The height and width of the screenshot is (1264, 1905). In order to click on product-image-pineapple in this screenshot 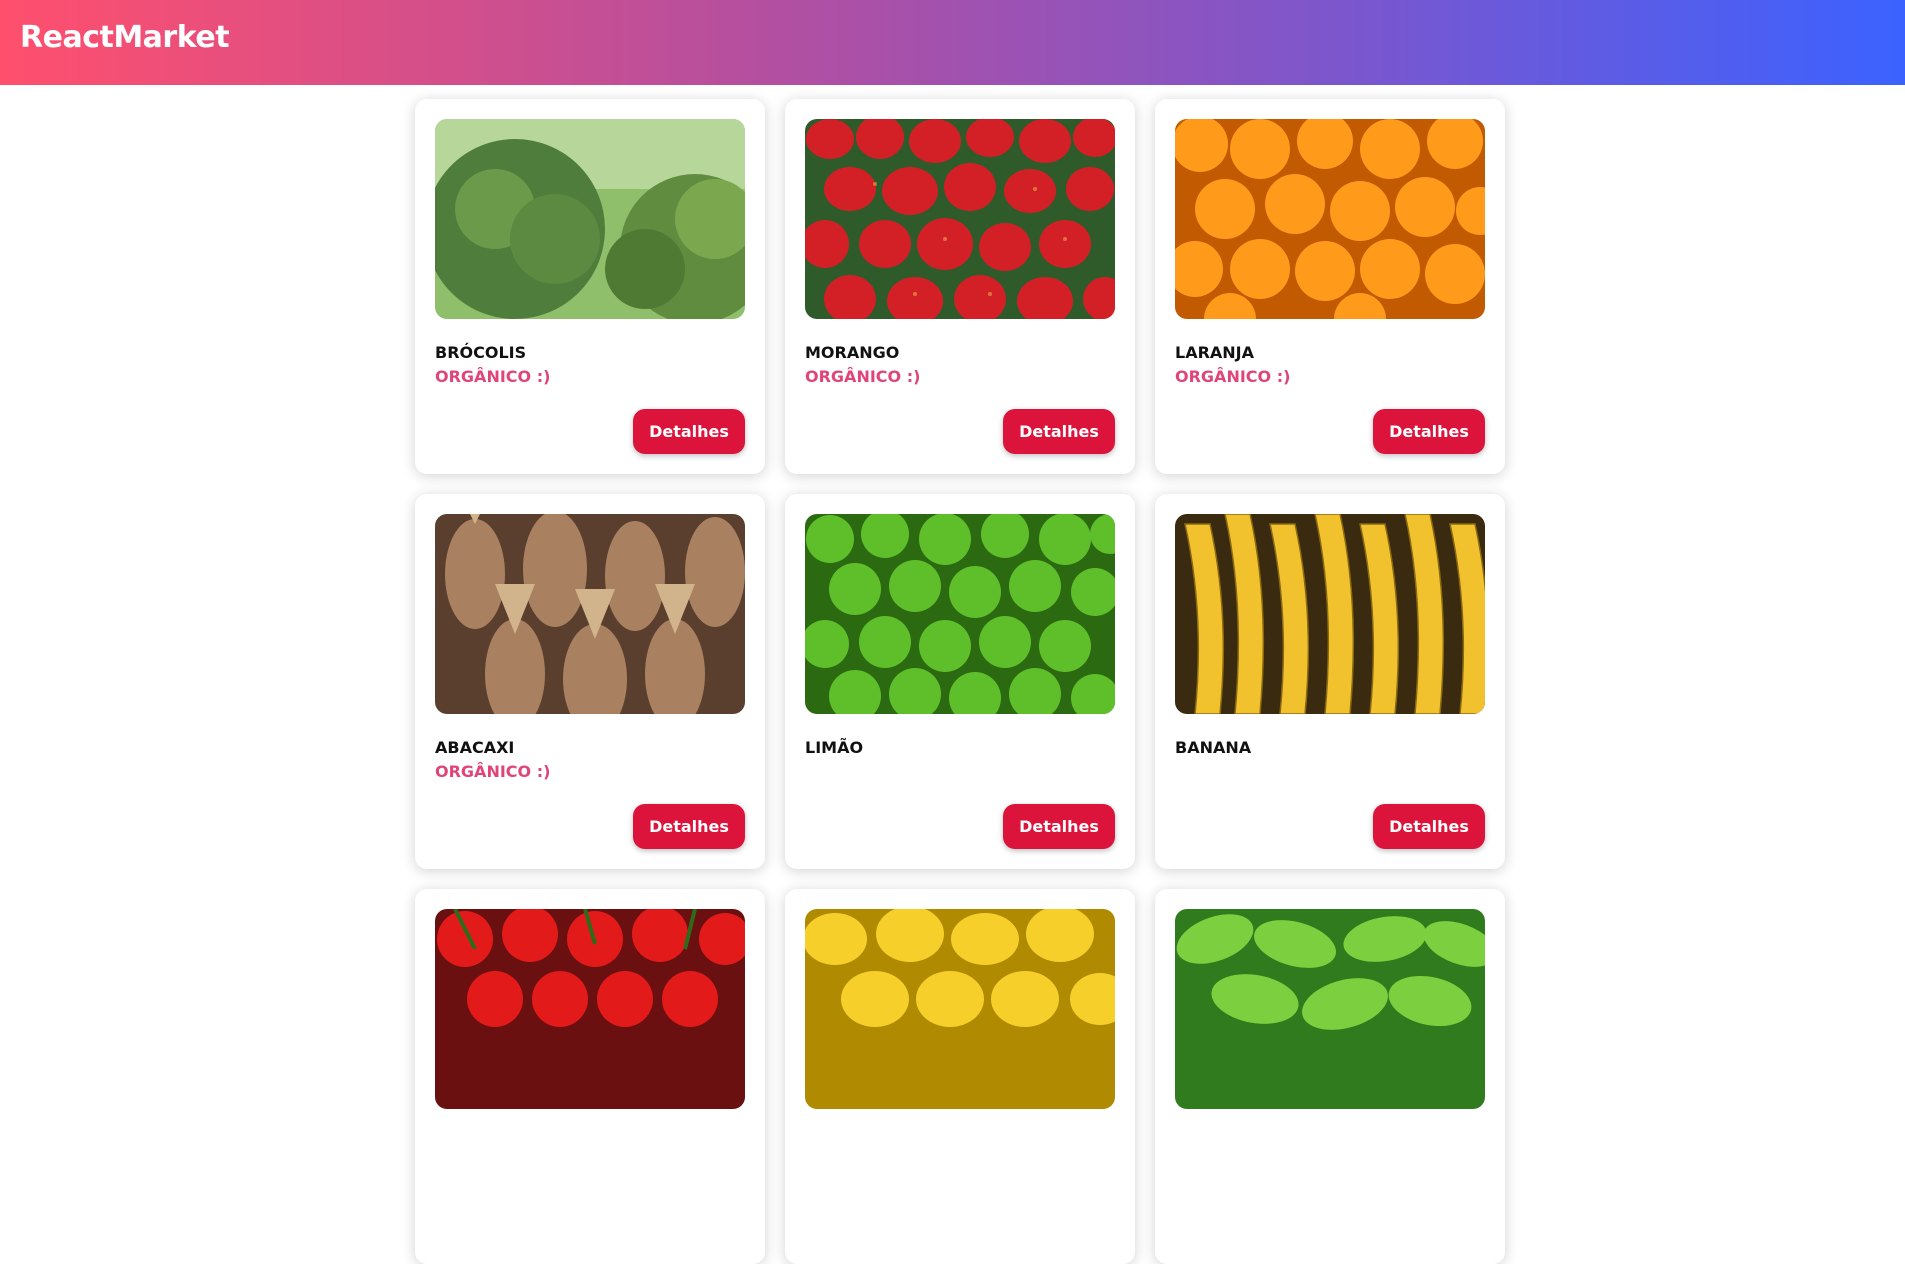, I will do `click(590, 614)`.